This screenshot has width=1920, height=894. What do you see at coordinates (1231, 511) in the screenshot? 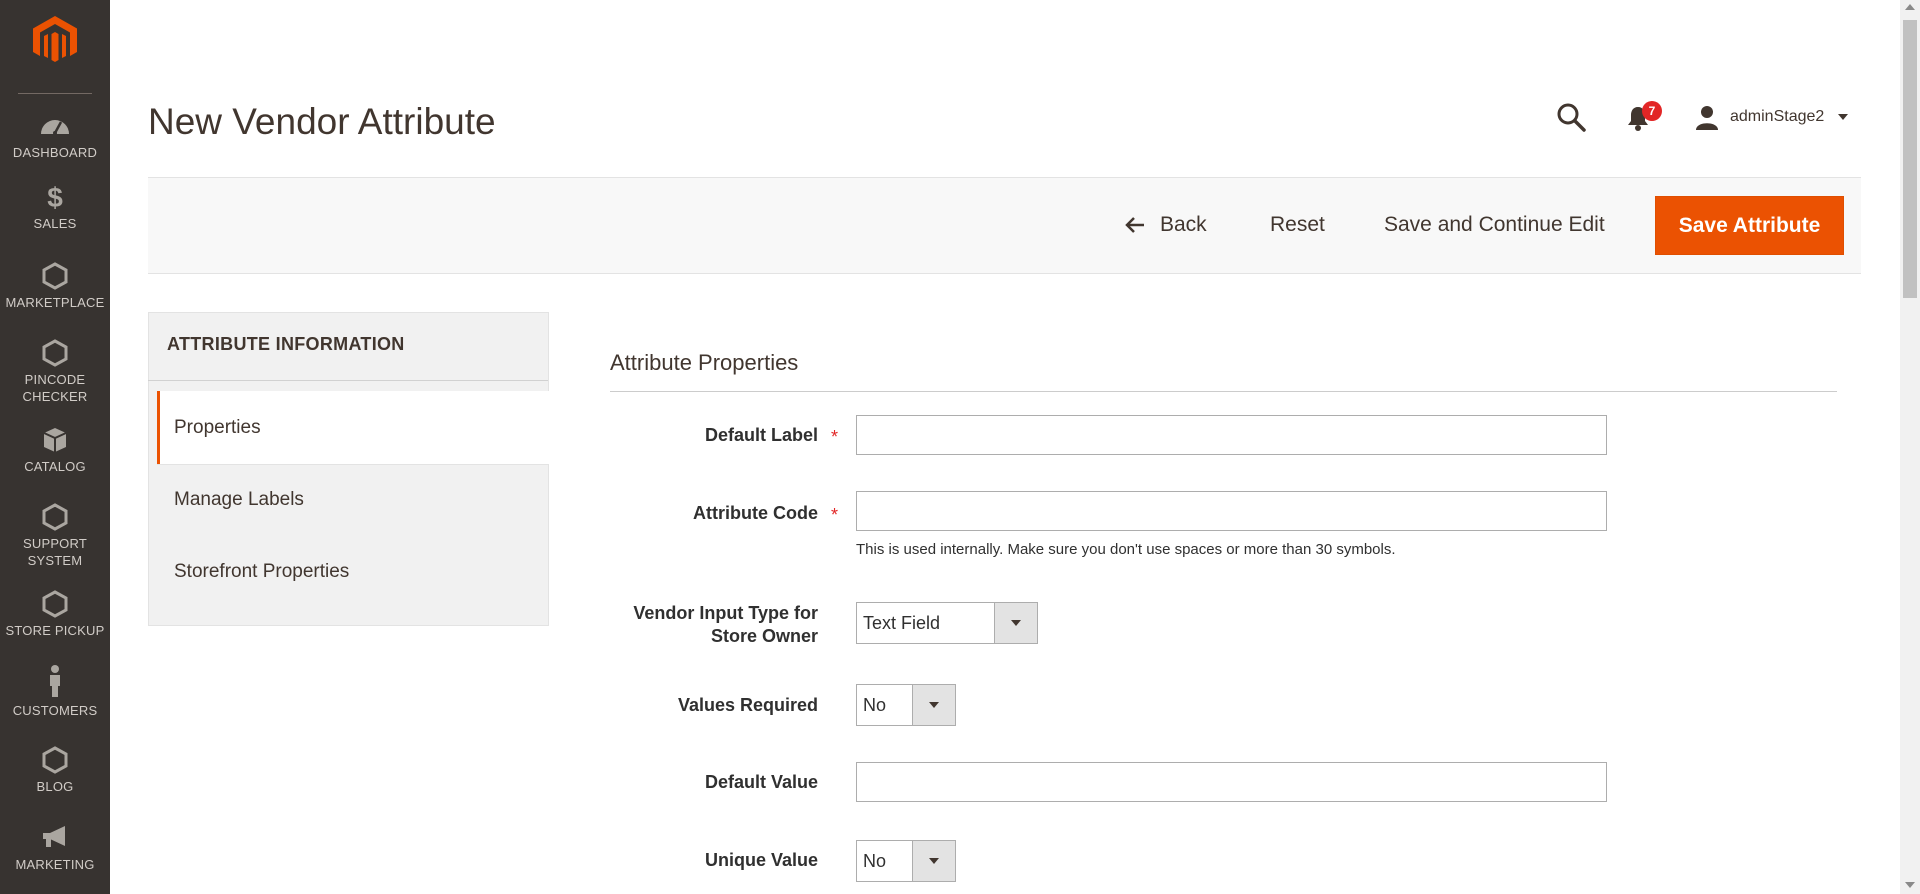
I see `attribute-code-input` at bounding box center [1231, 511].